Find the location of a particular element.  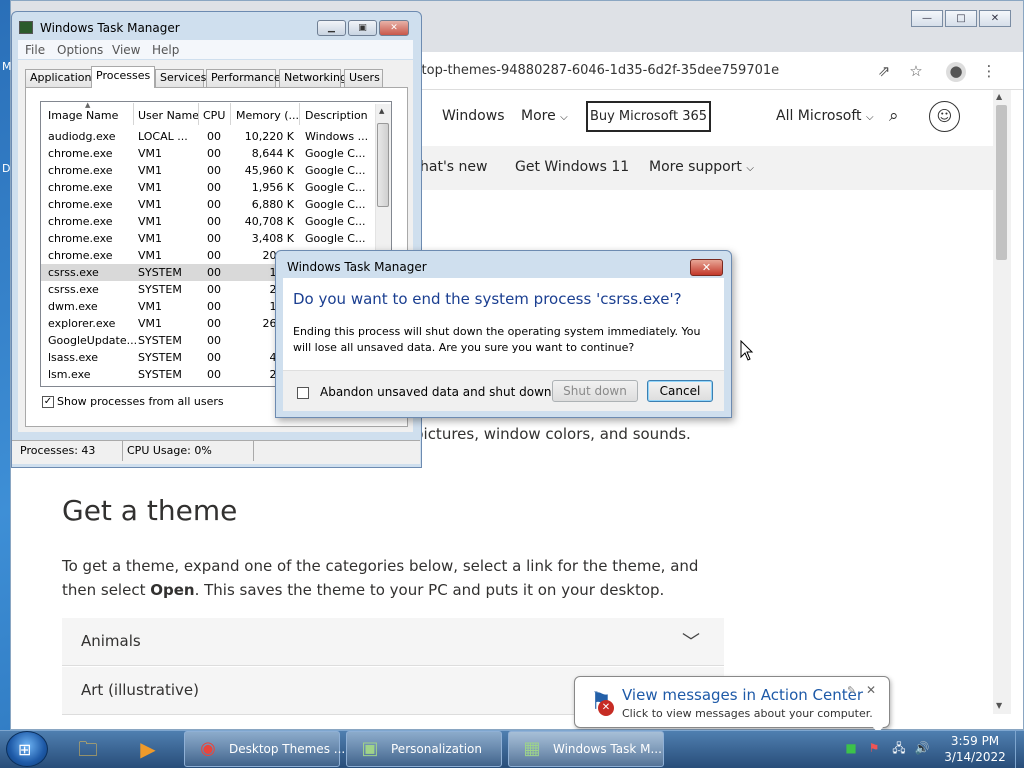

tab-applications: Applications is located at coordinates (61, 78).